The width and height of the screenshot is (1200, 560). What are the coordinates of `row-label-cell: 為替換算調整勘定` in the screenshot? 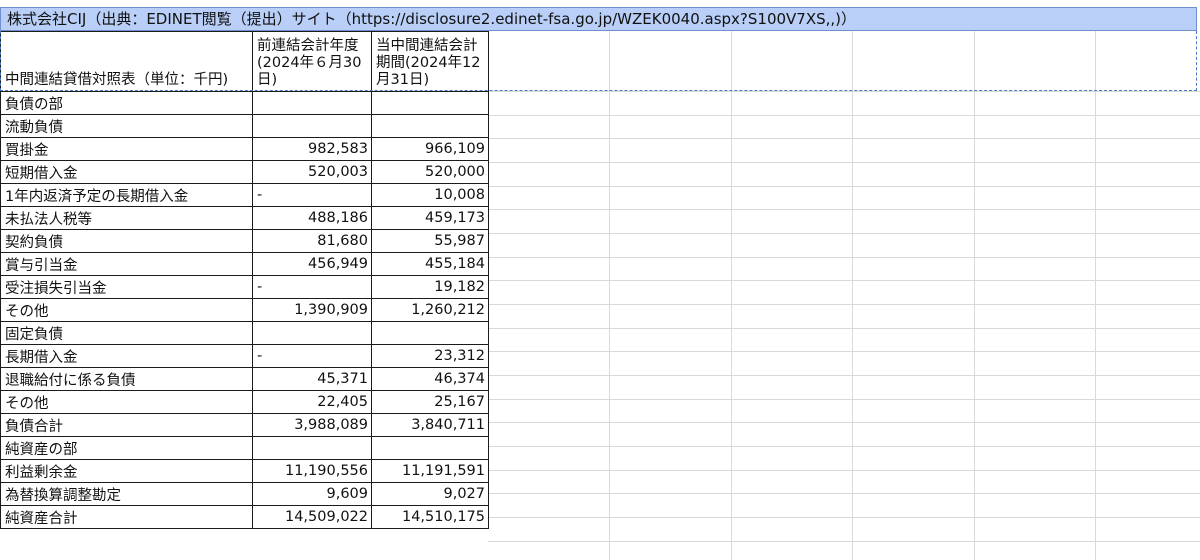 It's located at (126, 494).